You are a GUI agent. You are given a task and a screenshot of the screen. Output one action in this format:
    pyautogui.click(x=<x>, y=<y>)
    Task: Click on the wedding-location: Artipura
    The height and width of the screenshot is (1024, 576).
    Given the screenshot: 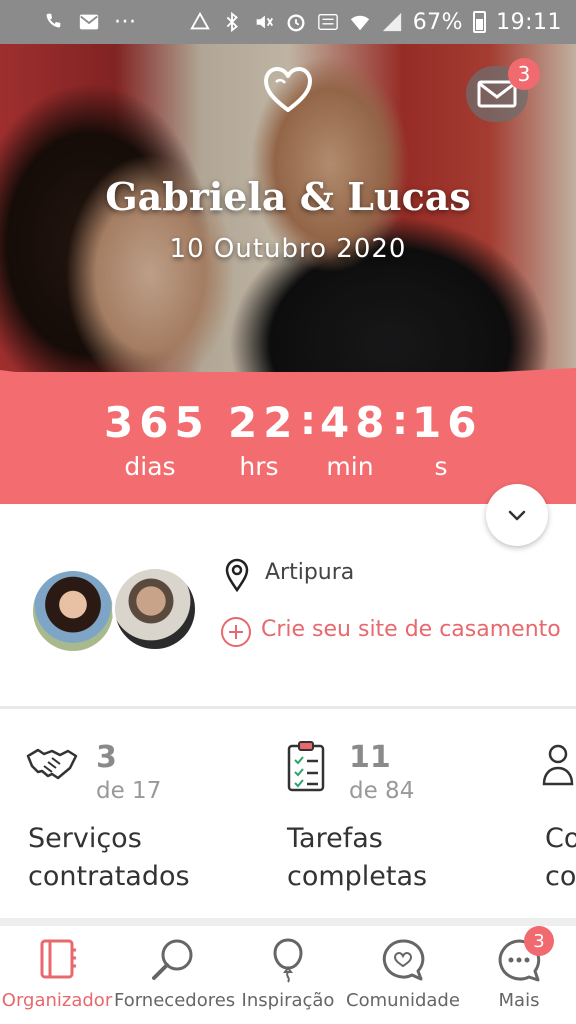 What is the action you would take?
    pyautogui.click(x=309, y=572)
    